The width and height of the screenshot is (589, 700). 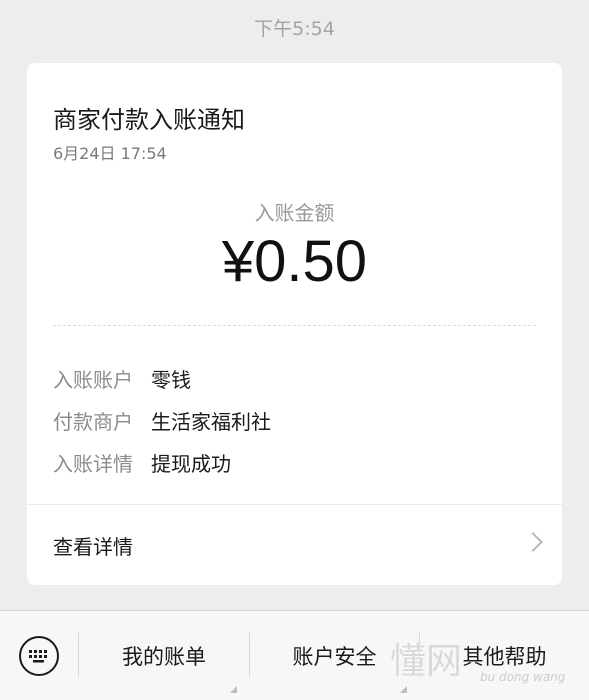 What do you see at coordinates (294, 29) in the screenshot?
I see `message-timestamp: 下午5:54` at bounding box center [294, 29].